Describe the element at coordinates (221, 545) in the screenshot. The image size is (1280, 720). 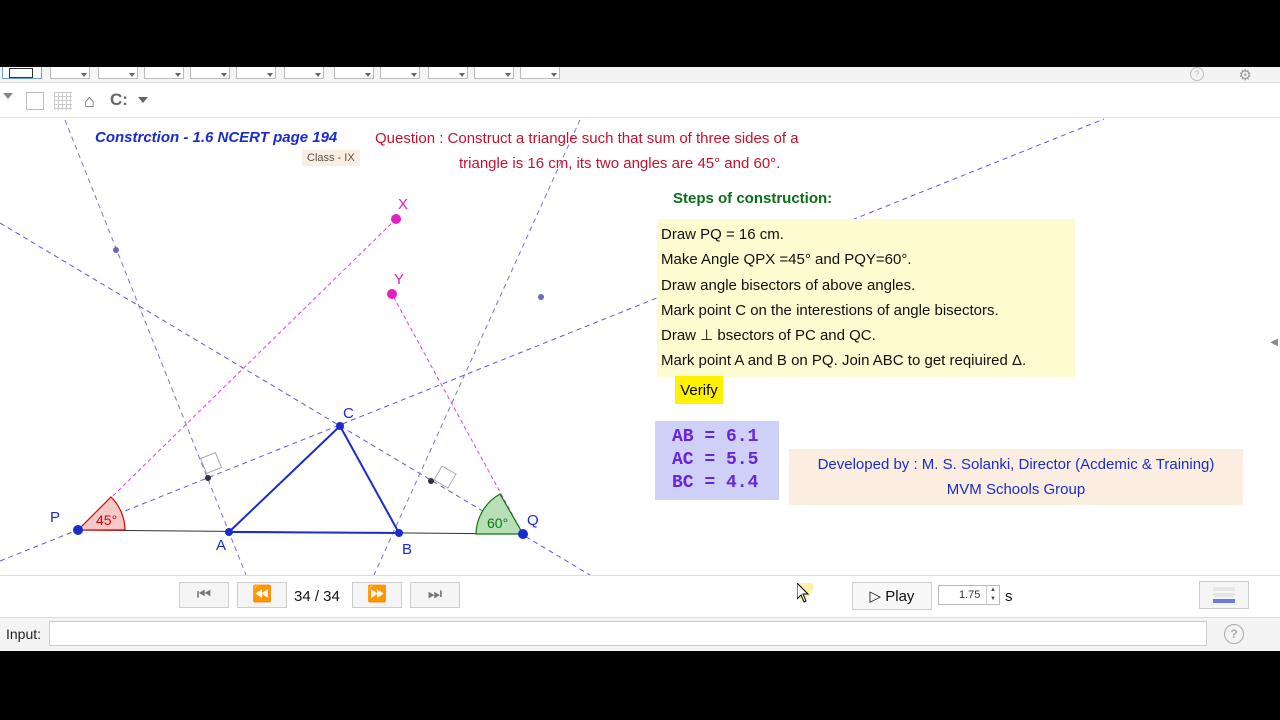
I see `label-a: A` at that location.